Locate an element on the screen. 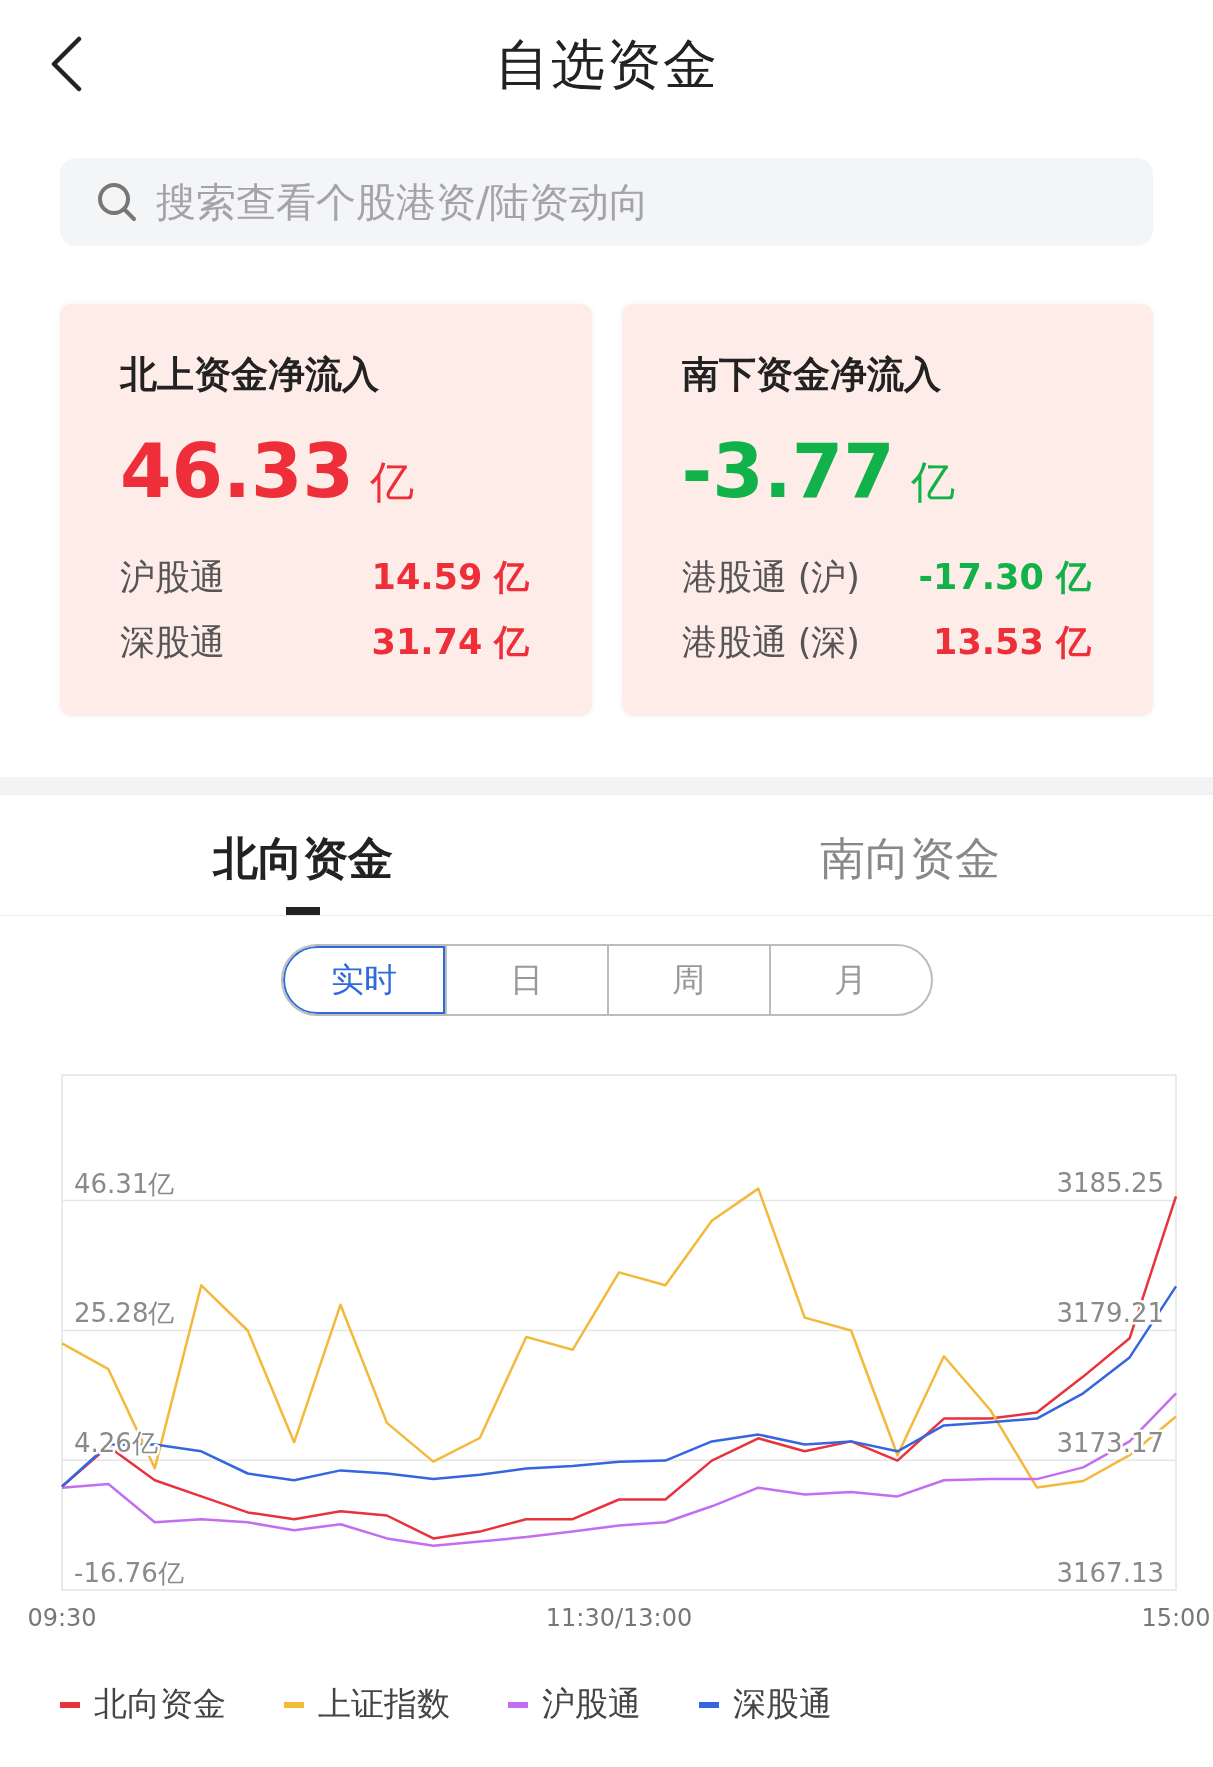 The width and height of the screenshot is (1213, 1767). back-icon is located at coordinates (66, 64).